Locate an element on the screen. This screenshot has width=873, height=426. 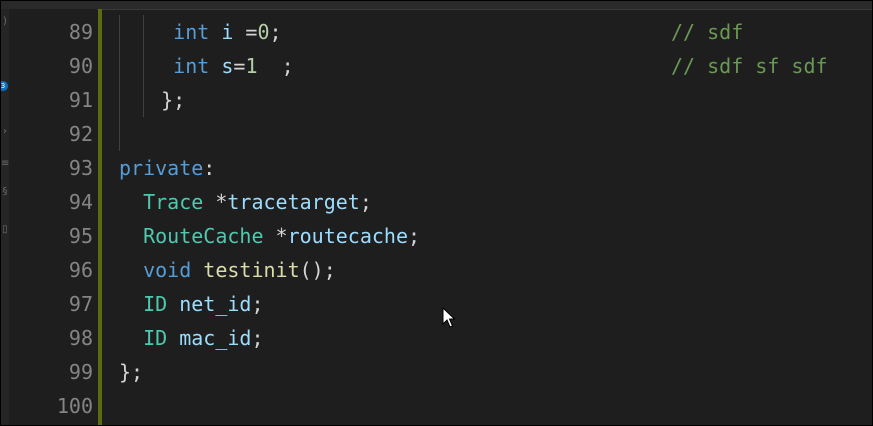
code-comment: // sdf sf sdf is located at coordinates (749, 66).